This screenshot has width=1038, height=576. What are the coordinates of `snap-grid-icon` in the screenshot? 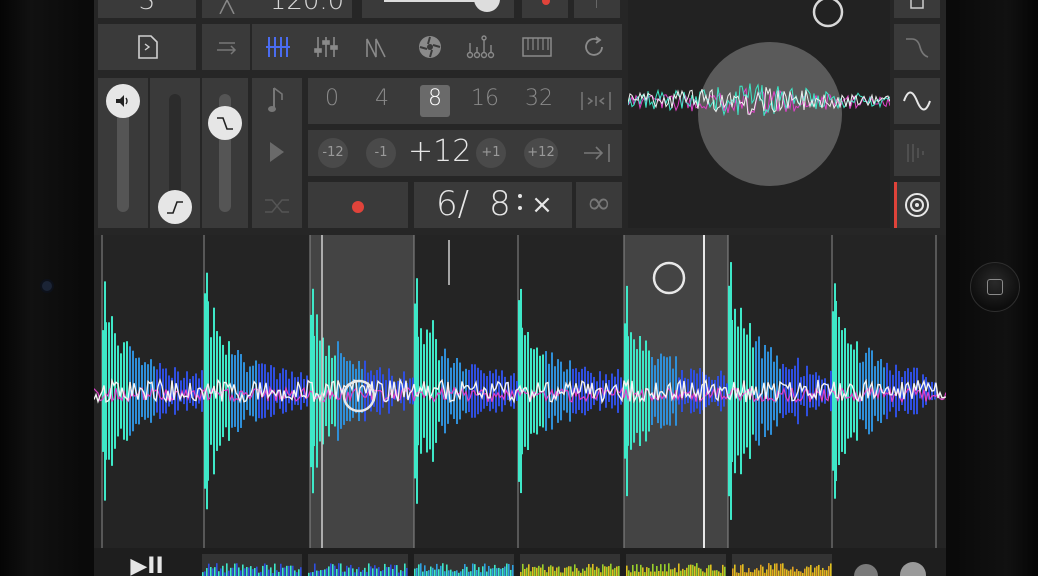 It's located at (596, 101).